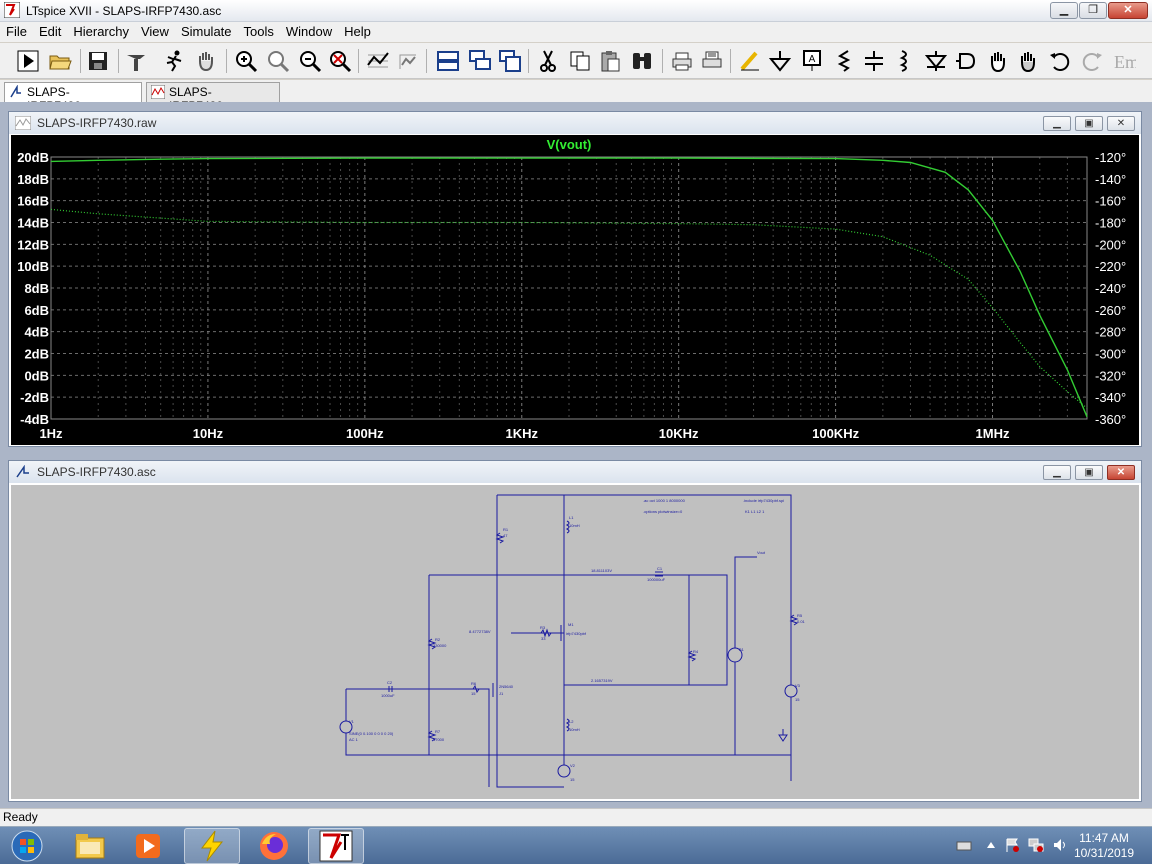 The height and width of the screenshot is (864, 1152). What do you see at coordinates (206, 32) in the screenshot?
I see `menu-simulate: Simulate` at bounding box center [206, 32].